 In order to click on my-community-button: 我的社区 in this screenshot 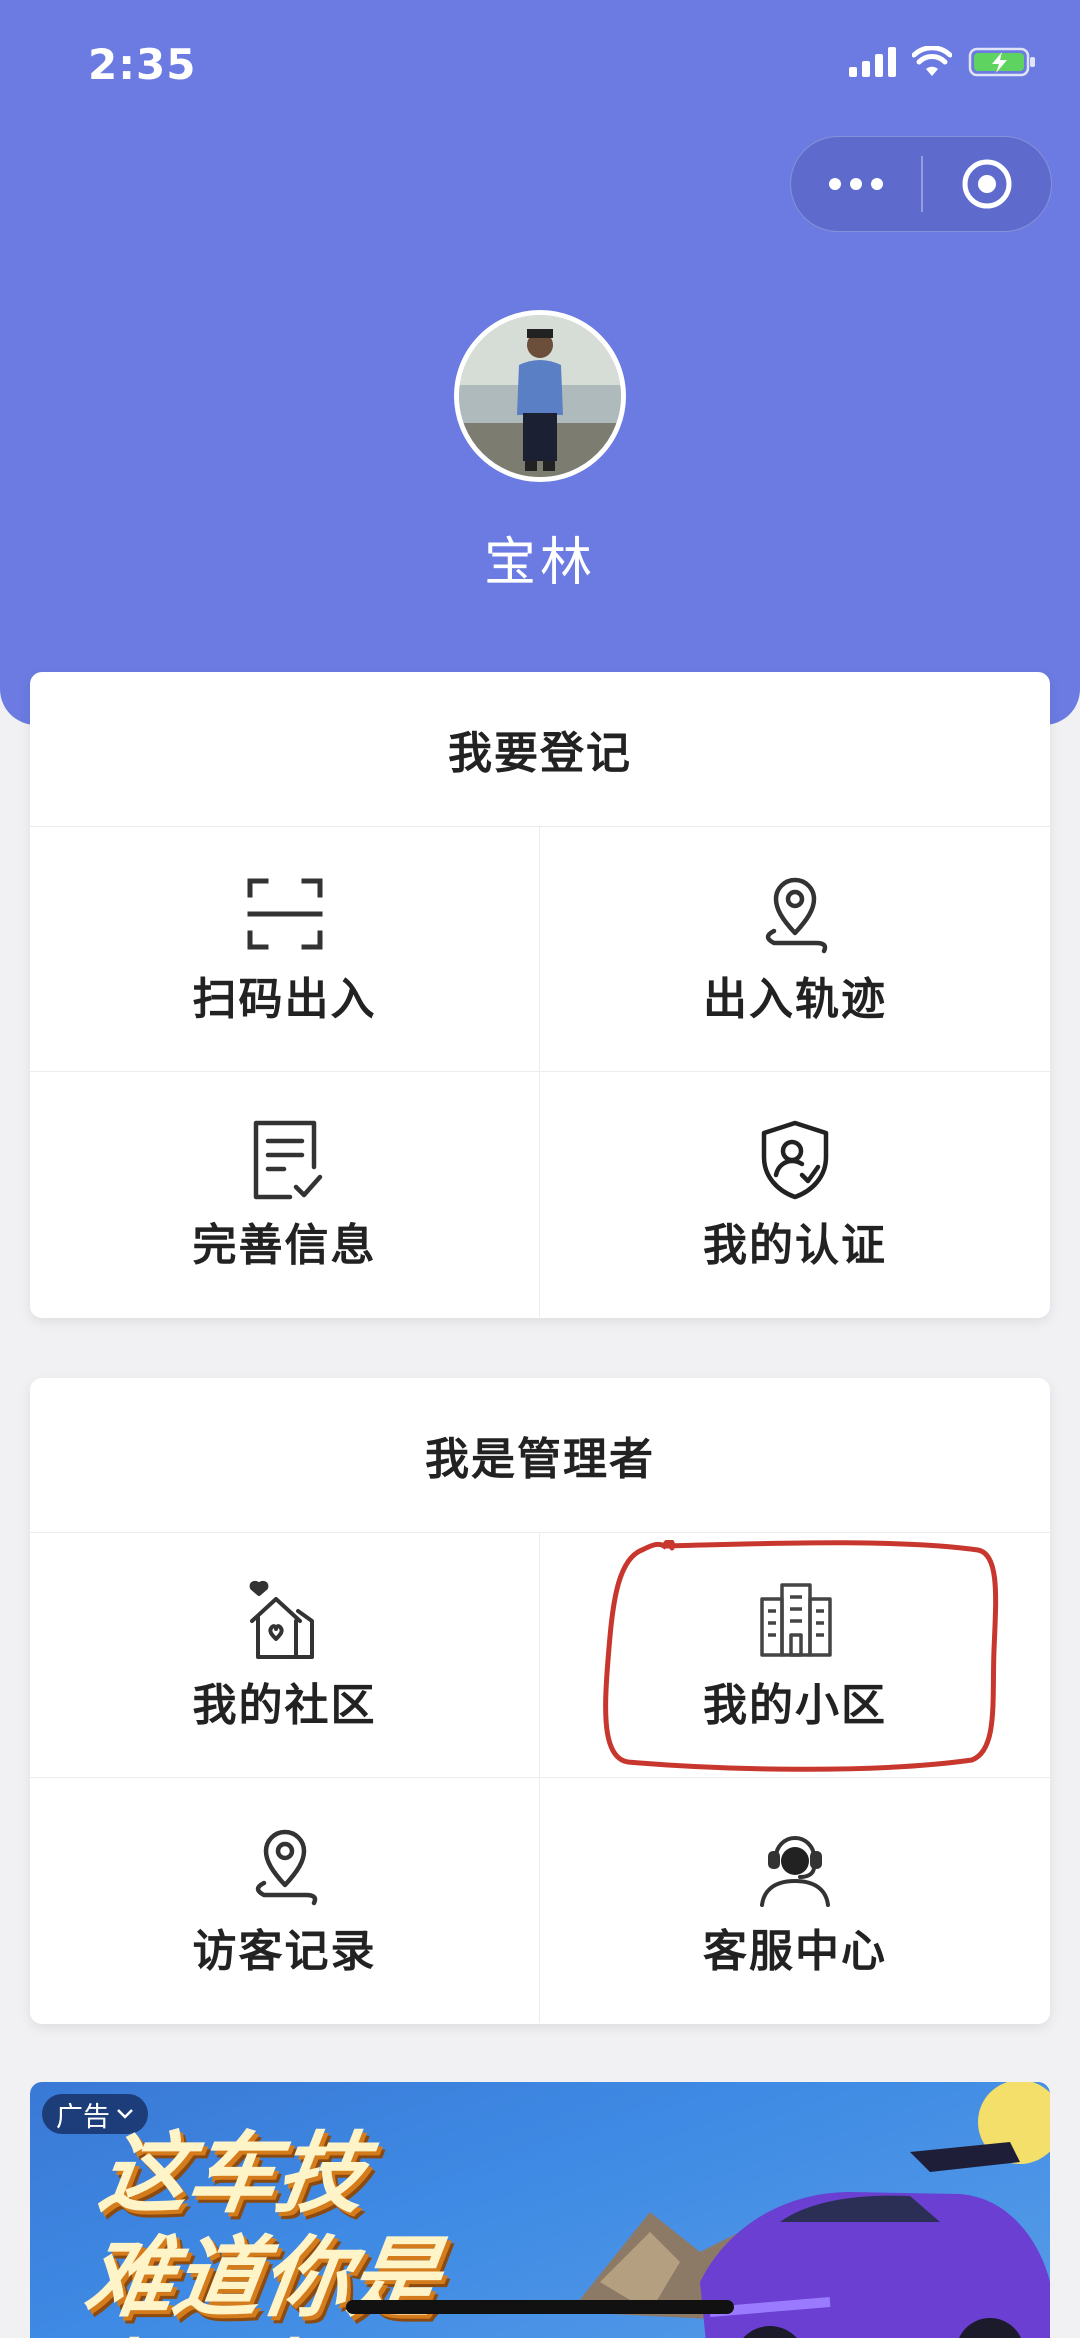, I will do `click(285, 1655)`.